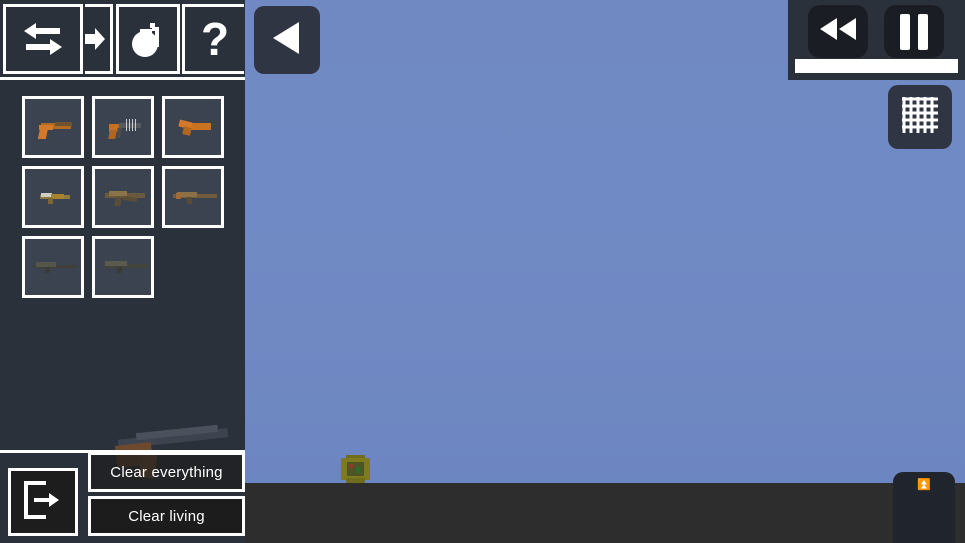  I want to click on back-button, so click(287, 40).